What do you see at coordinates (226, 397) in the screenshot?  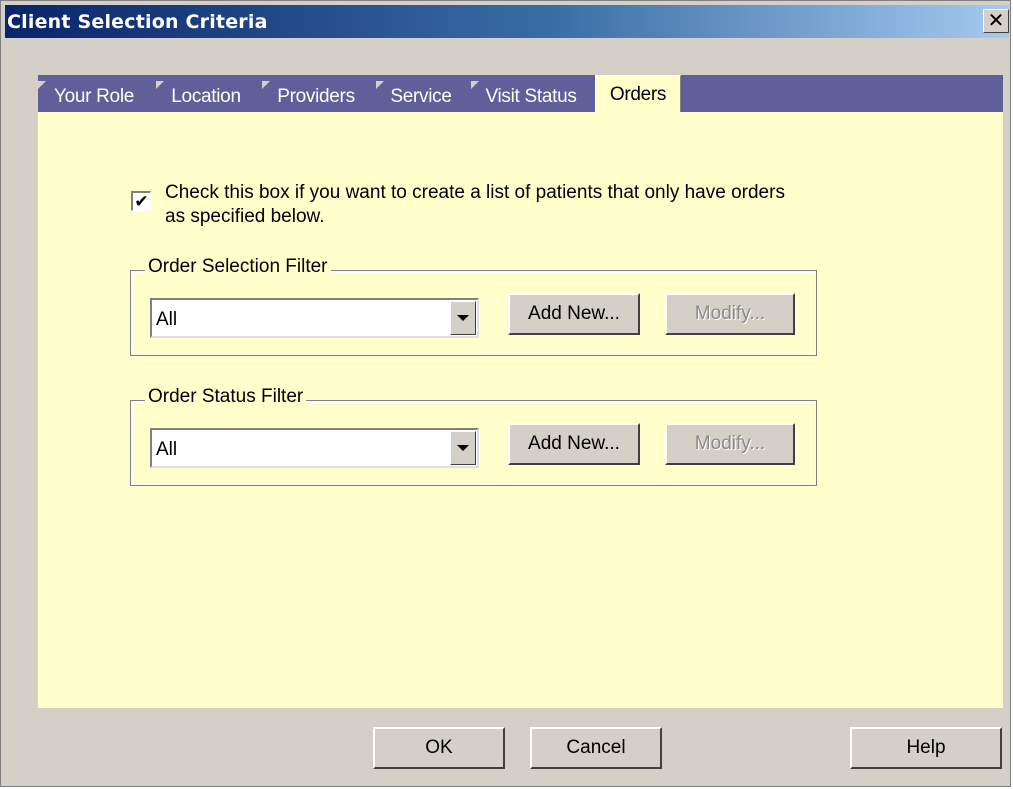 I see `group-label: Order Status Filter` at bounding box center [226, 397].